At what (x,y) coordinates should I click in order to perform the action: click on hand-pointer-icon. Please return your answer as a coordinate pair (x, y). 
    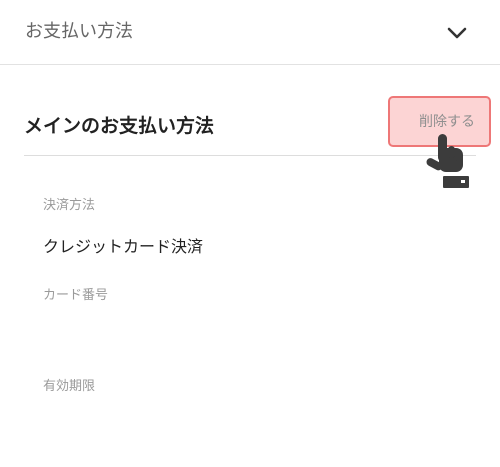
    Looking at the image, I should click on (447, 161).